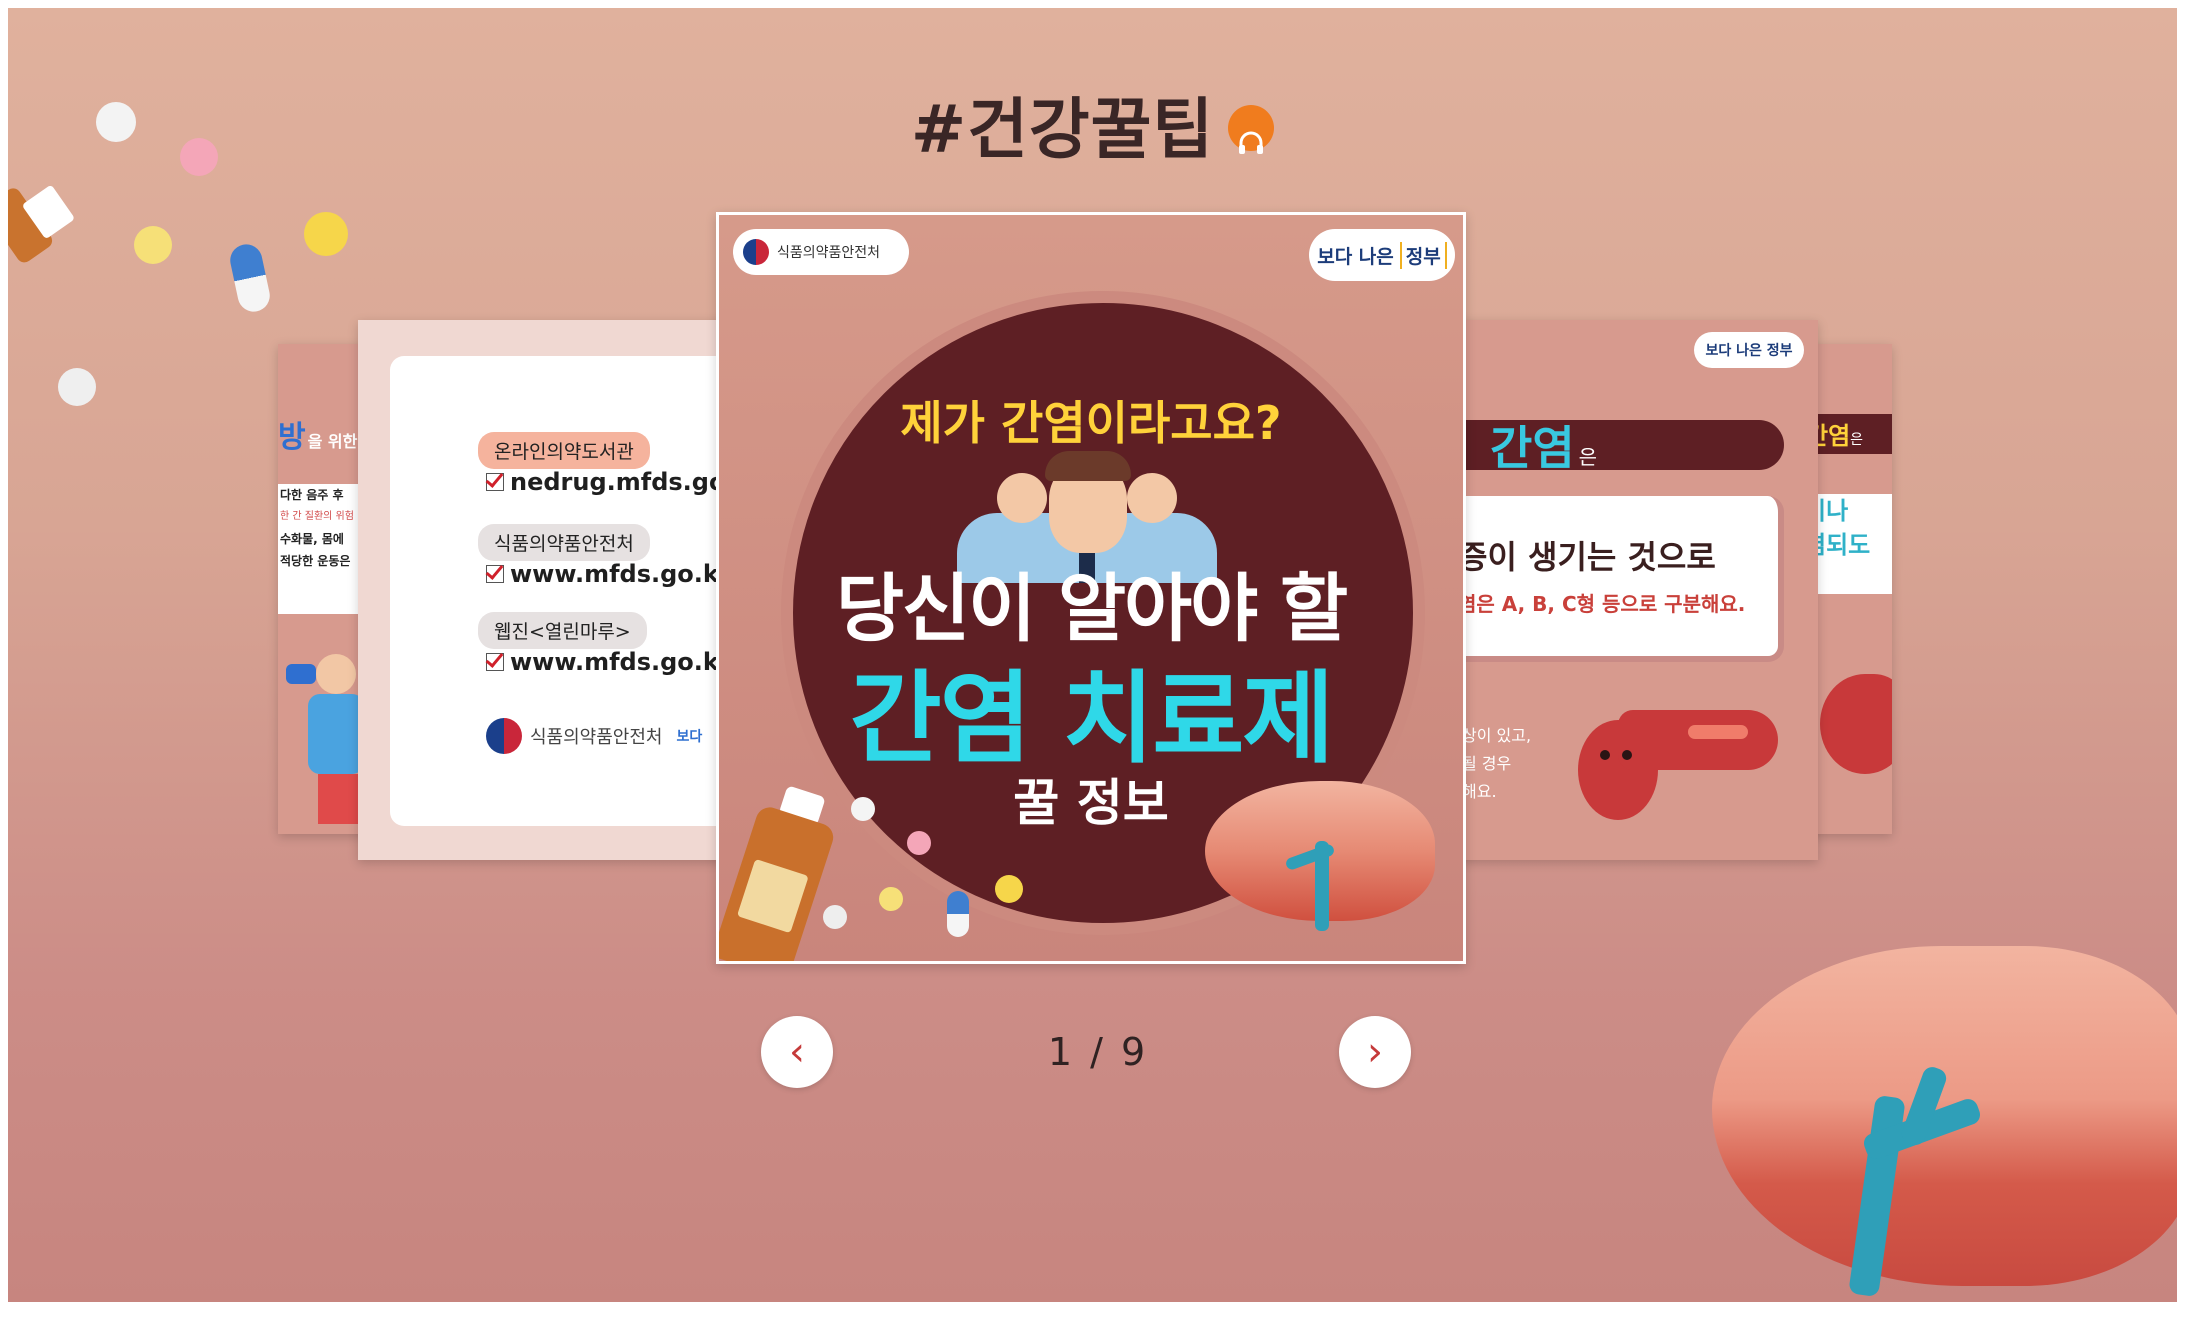 This screenshot has width=2185, height=1320. I want to click on page-title: #건강꿀팁, so click(1092, 124).